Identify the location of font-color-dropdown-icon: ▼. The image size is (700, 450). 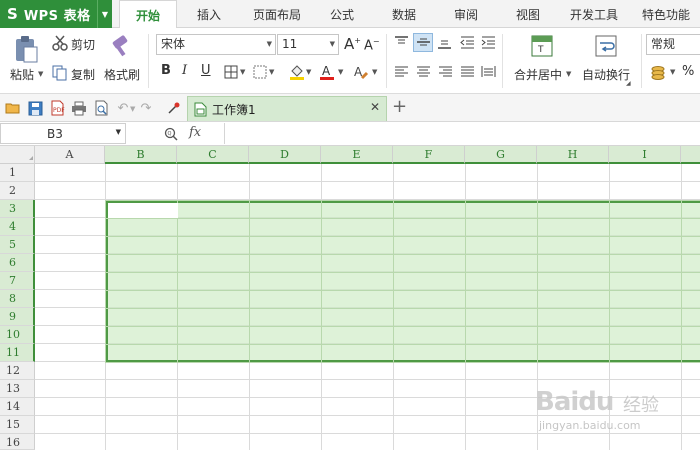
(340, 72).